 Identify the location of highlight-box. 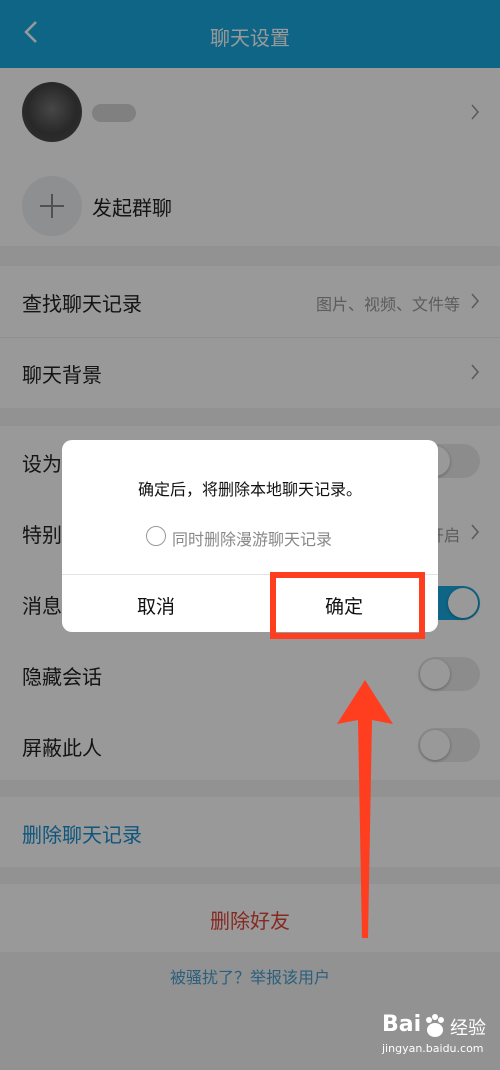
(347, 605).